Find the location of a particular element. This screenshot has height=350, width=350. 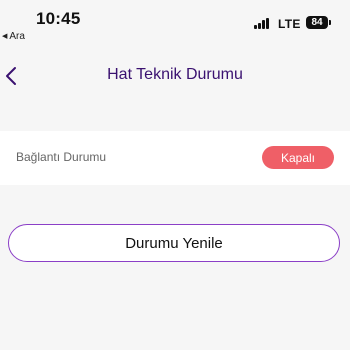

battery-icon: 84 is located at coordinates (317, 22).